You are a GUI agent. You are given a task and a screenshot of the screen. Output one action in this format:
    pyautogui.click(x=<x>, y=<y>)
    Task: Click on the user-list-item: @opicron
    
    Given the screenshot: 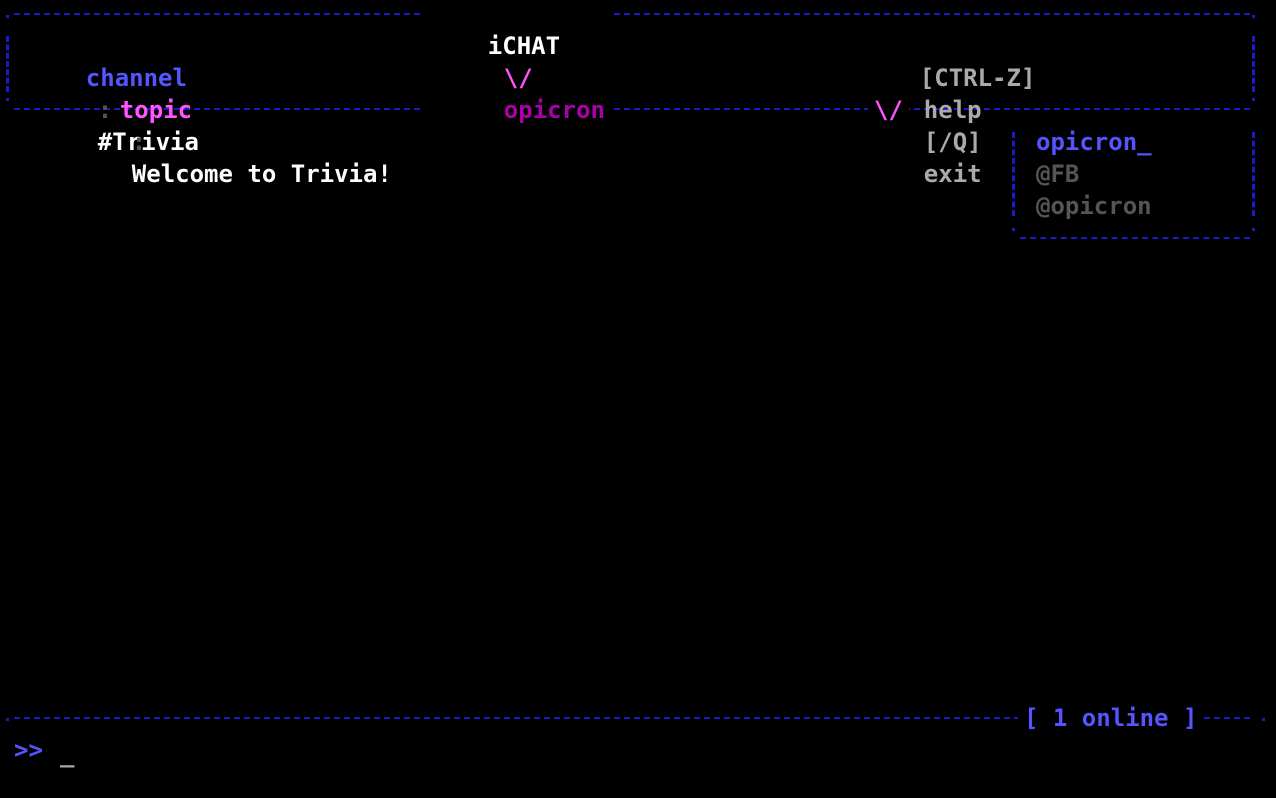 What is the action you would take?
    pyautogui.click(x=1094, y=206)
    